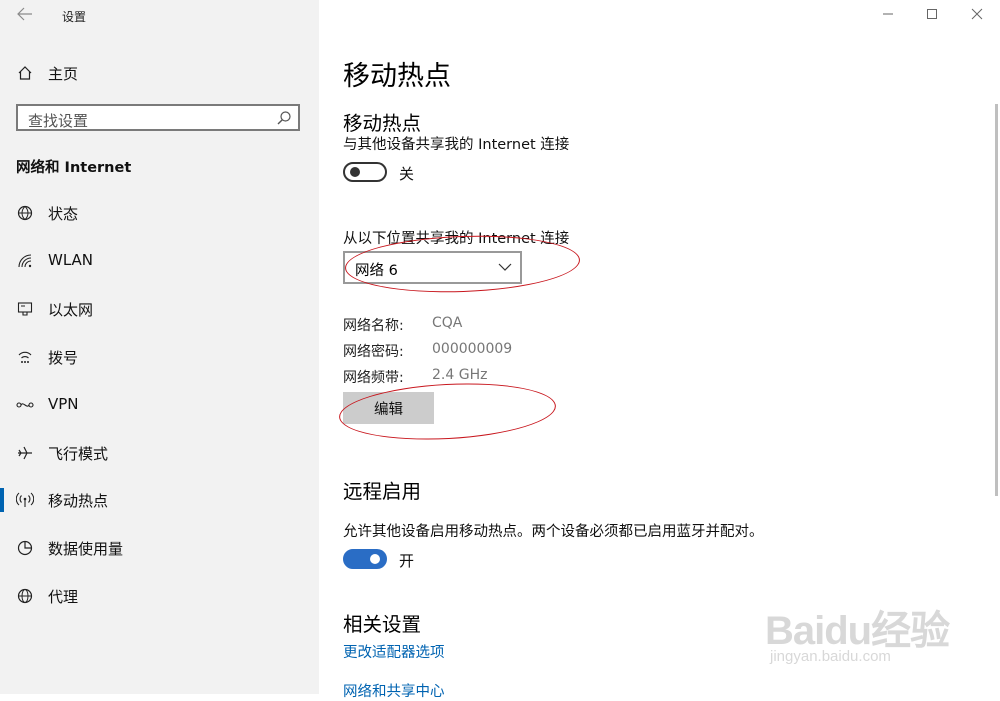  I want to click on network-sharing-center-link: 网络和共享中心, so click(394, 690).